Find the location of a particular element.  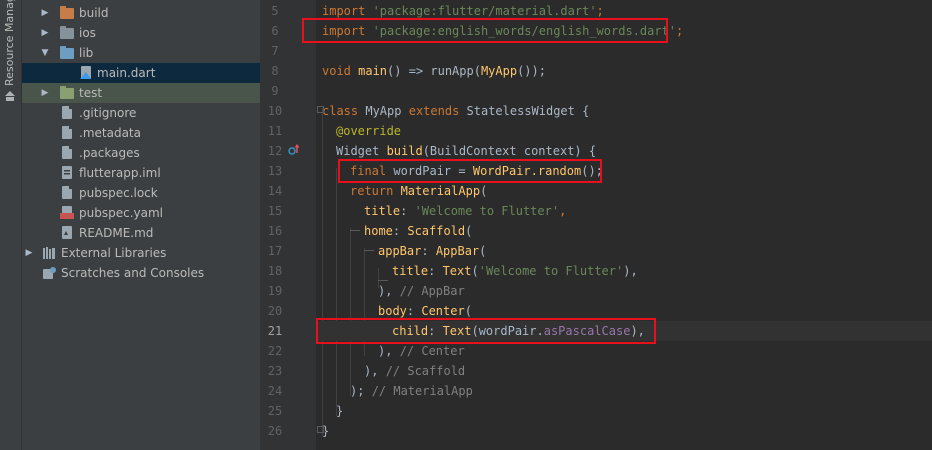

yaml-file-icon is located at coordinates (67, 213).